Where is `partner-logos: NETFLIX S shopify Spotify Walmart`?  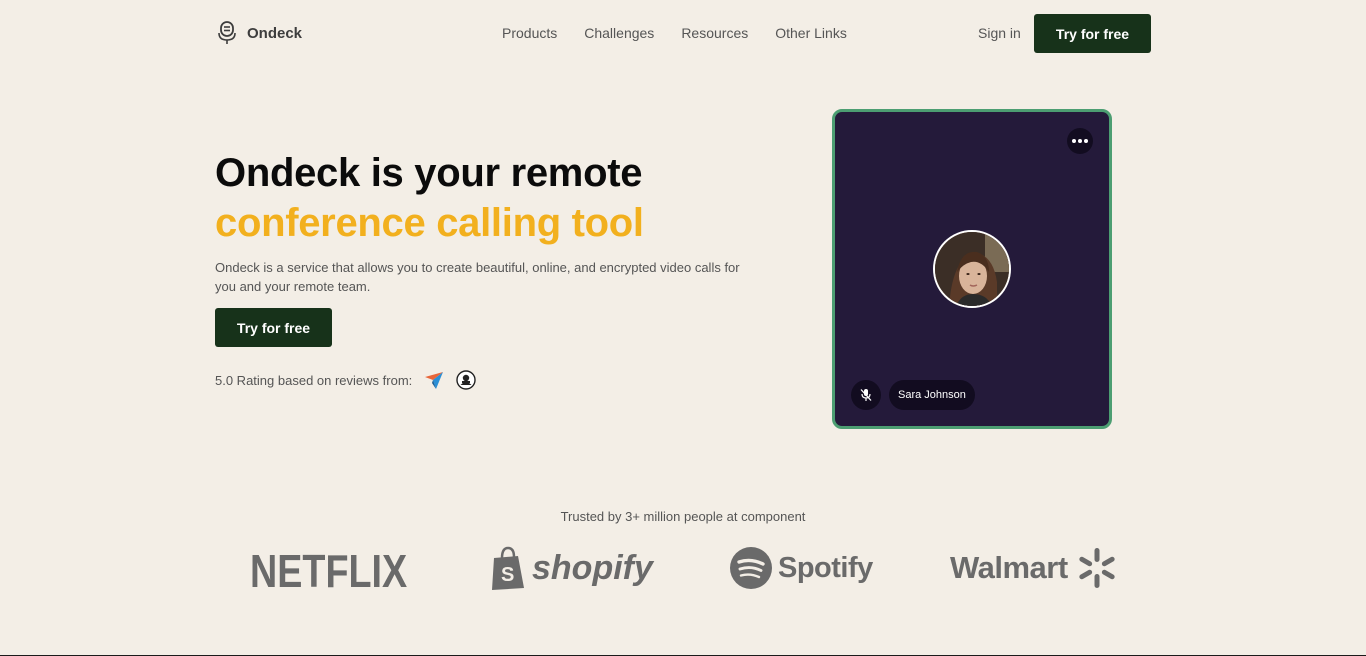
partner-logos: NETFLIX S shopify Spotify Walmart is located at coordinates (690, 570).